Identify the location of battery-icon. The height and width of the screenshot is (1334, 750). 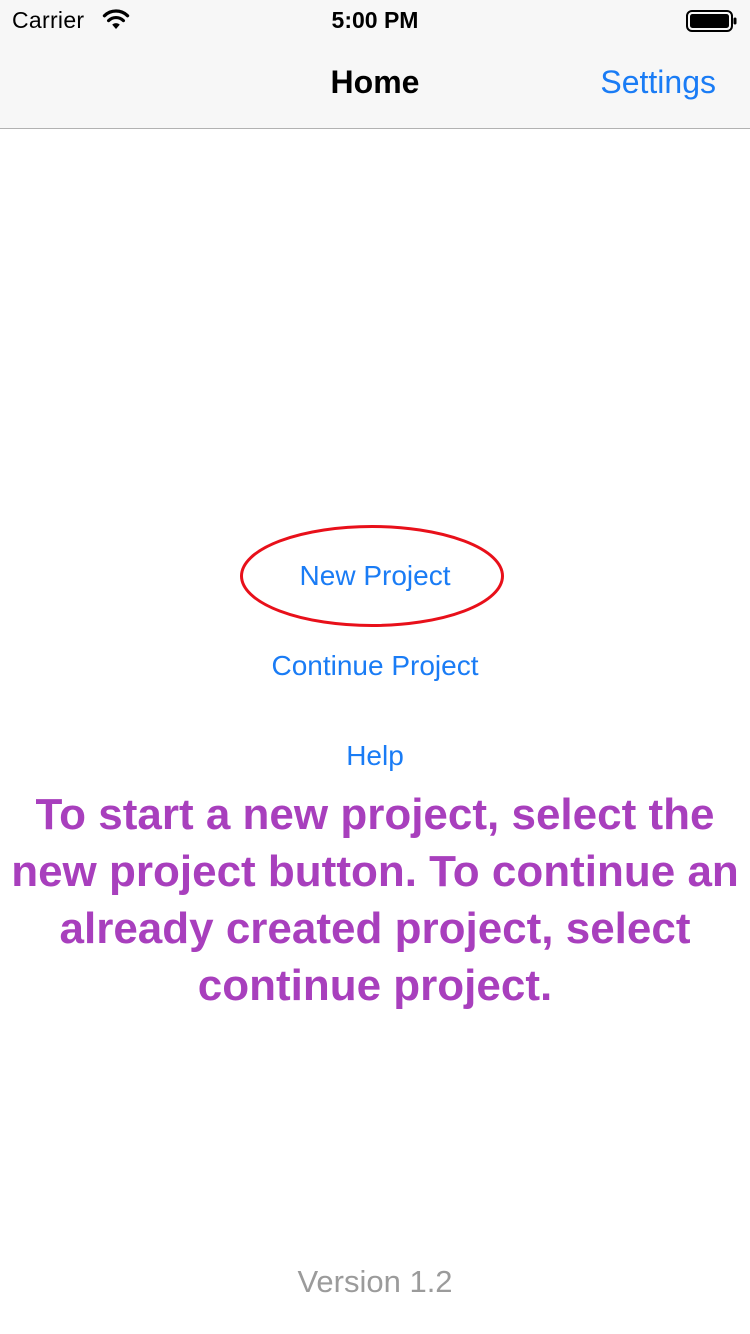
(711, 21).